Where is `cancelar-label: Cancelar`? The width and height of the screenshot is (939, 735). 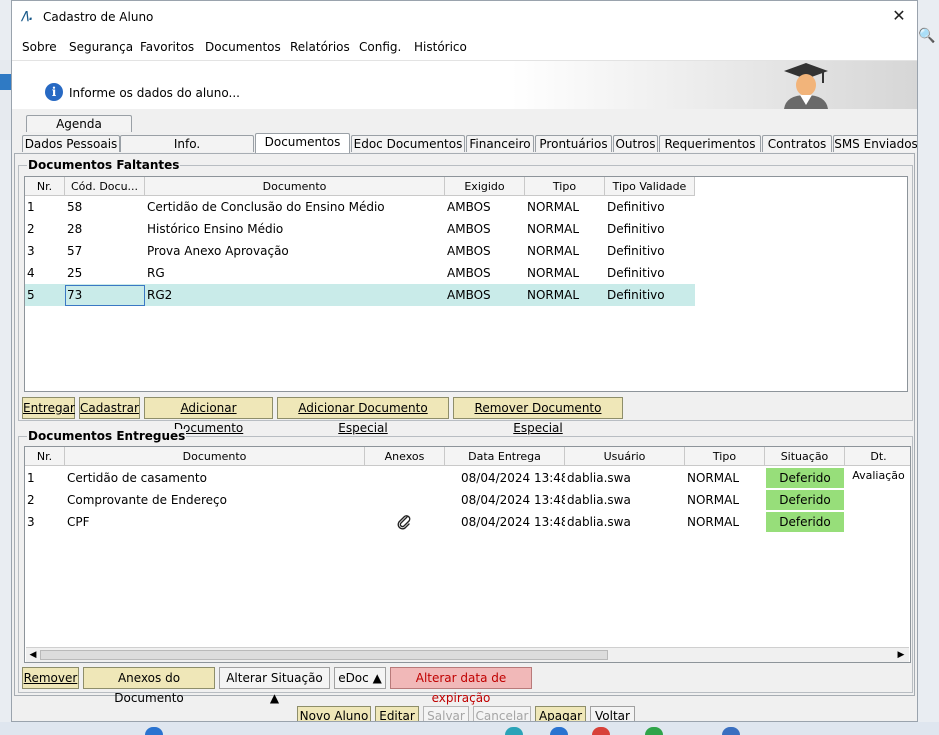
cancelar-label: Cancelar is located at coordinates (502, 715).